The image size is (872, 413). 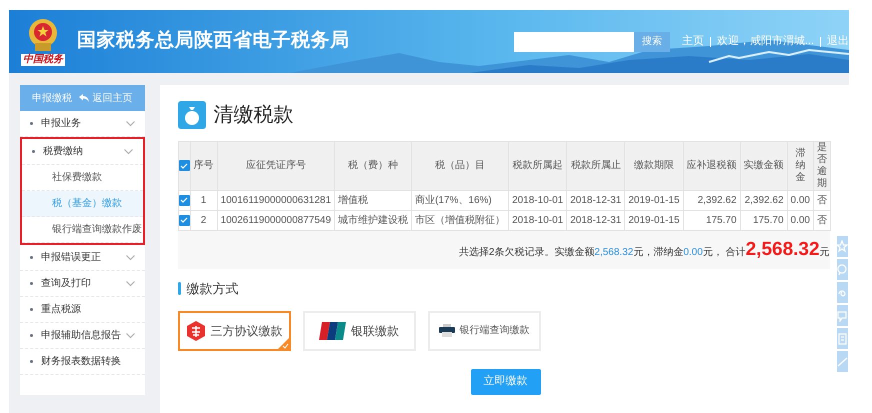 I want to click on column-header: 缴款期限, so click(x=654, y=166).